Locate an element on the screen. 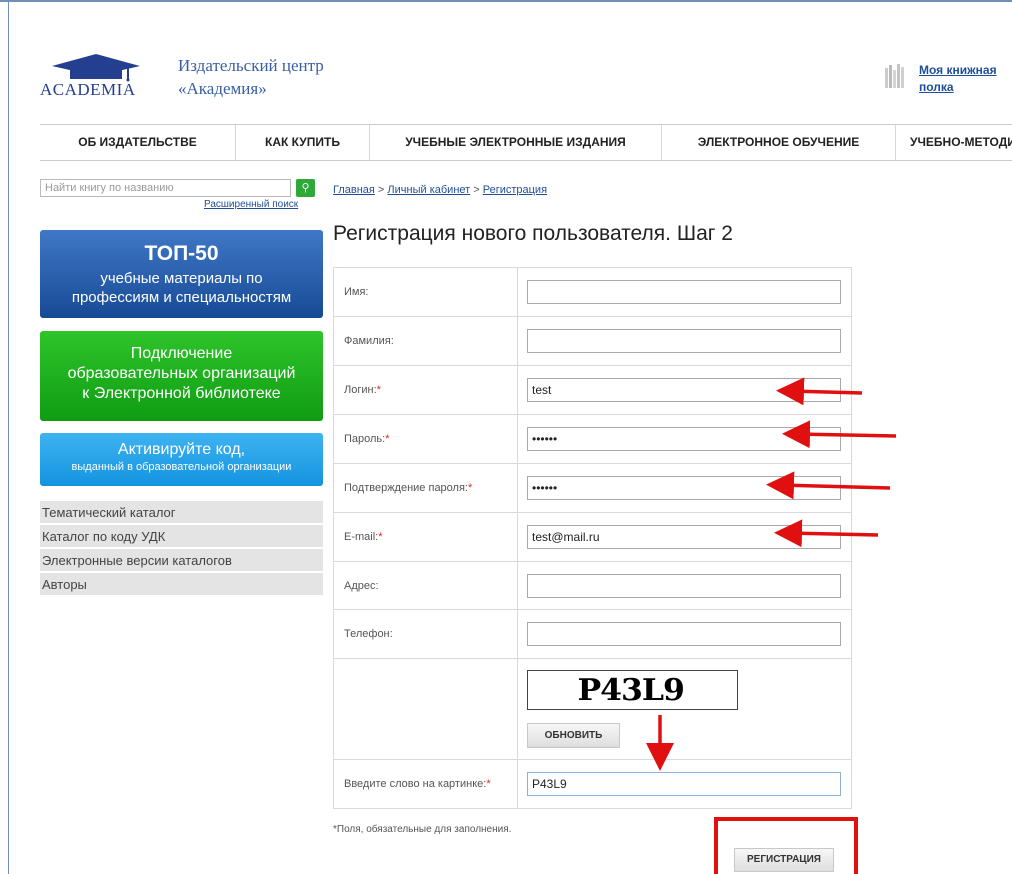 This screenshot has width=1012, height=874. login-label-text: Логин: is located at coordinates (360, 390).